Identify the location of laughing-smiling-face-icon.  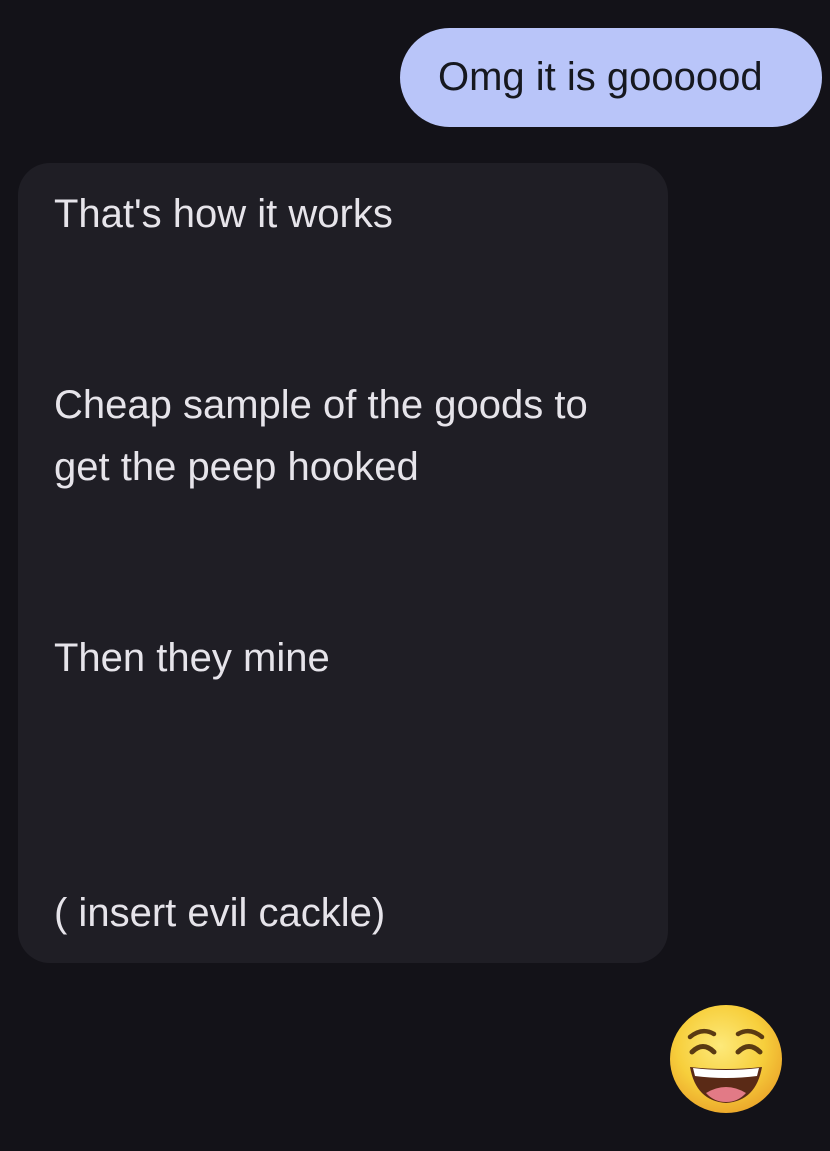
(726, 1059).